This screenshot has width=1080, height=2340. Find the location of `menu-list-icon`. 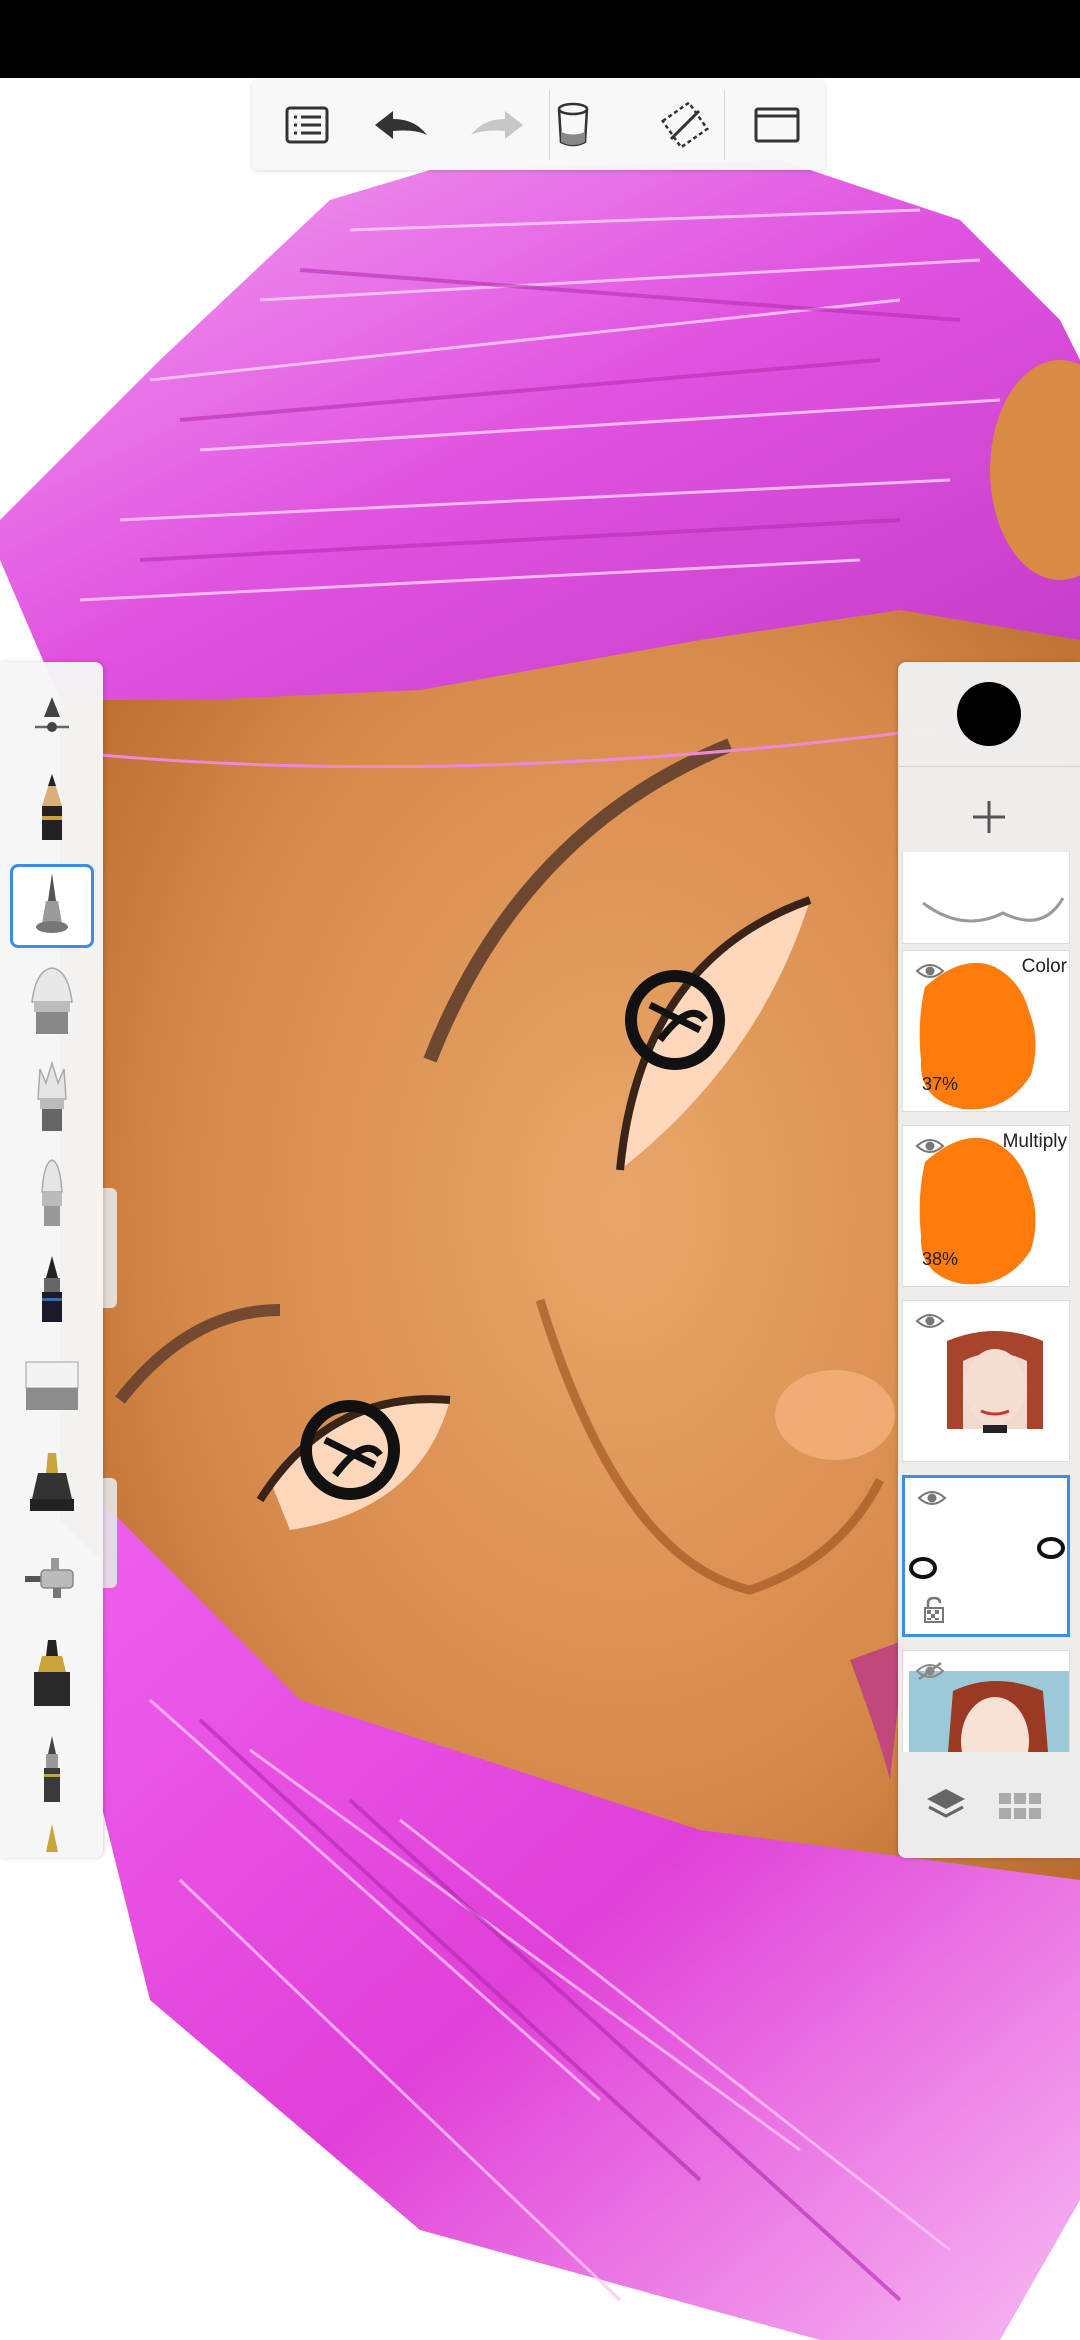

menu-list-icon is located at coordinates (307, 125).